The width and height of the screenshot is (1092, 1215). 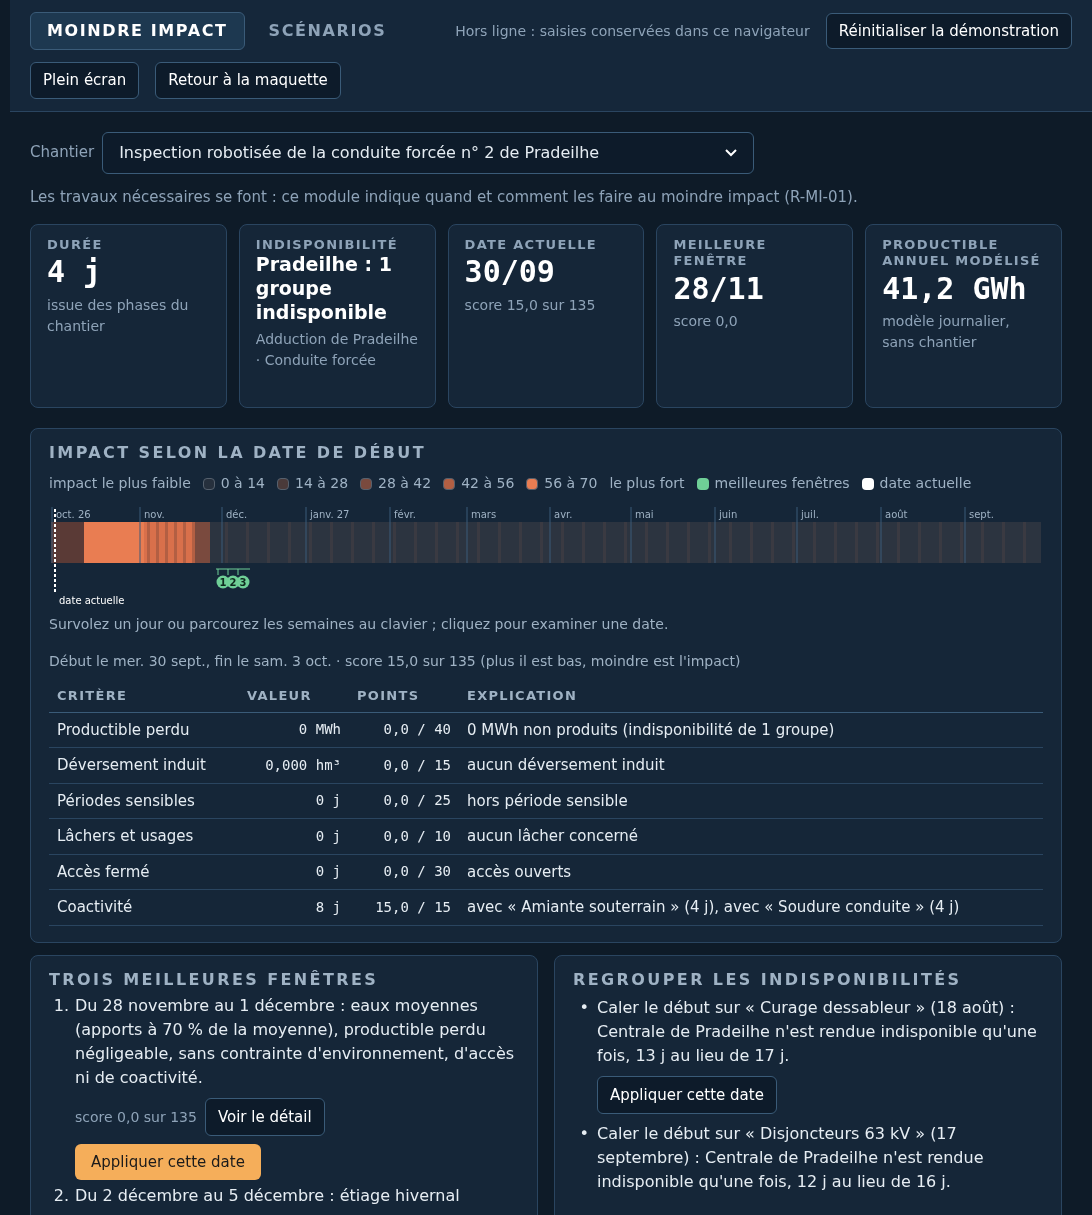 I want to click on stat-title: PRODUCTIBLE ANNUEL MODÉLISÉ, so click(x=962, y=253).